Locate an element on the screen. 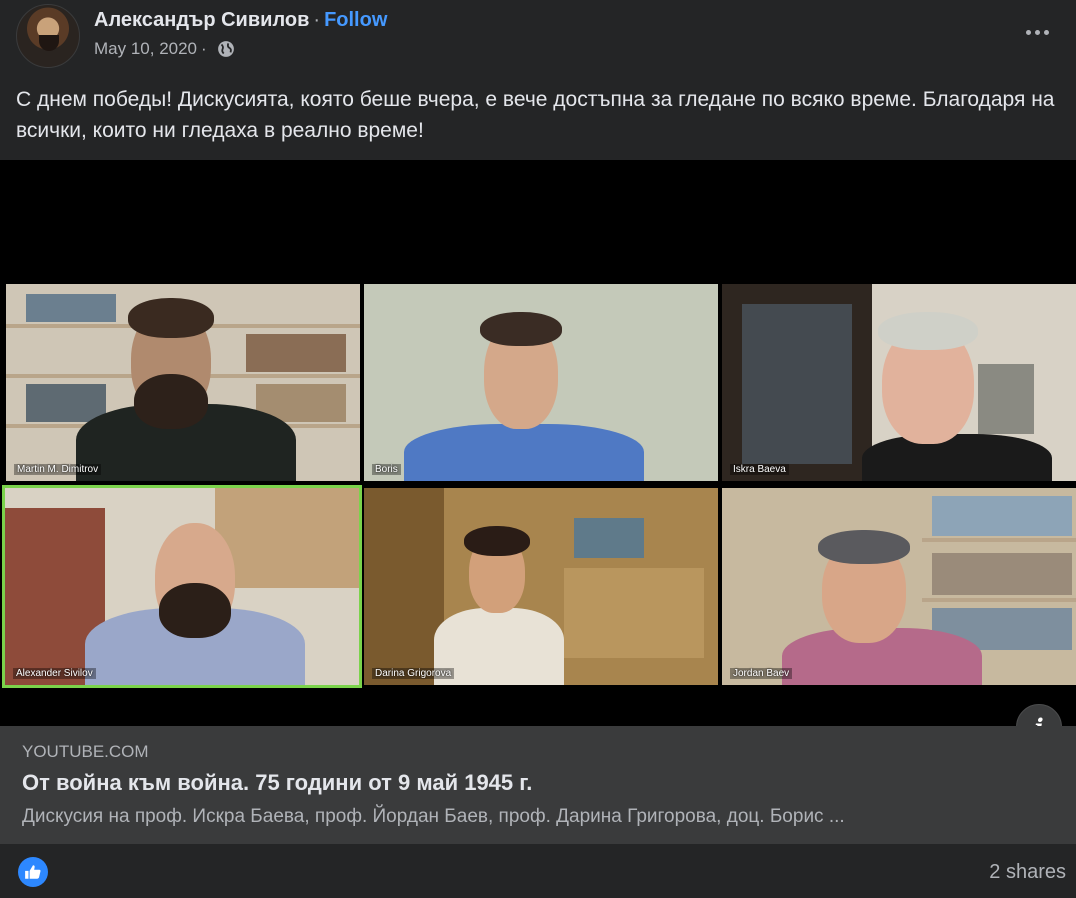 The height and width of the screenshot is (898, 1076). participant-tile: Martin M. Dimitrov is located at coordinates (183, 382).